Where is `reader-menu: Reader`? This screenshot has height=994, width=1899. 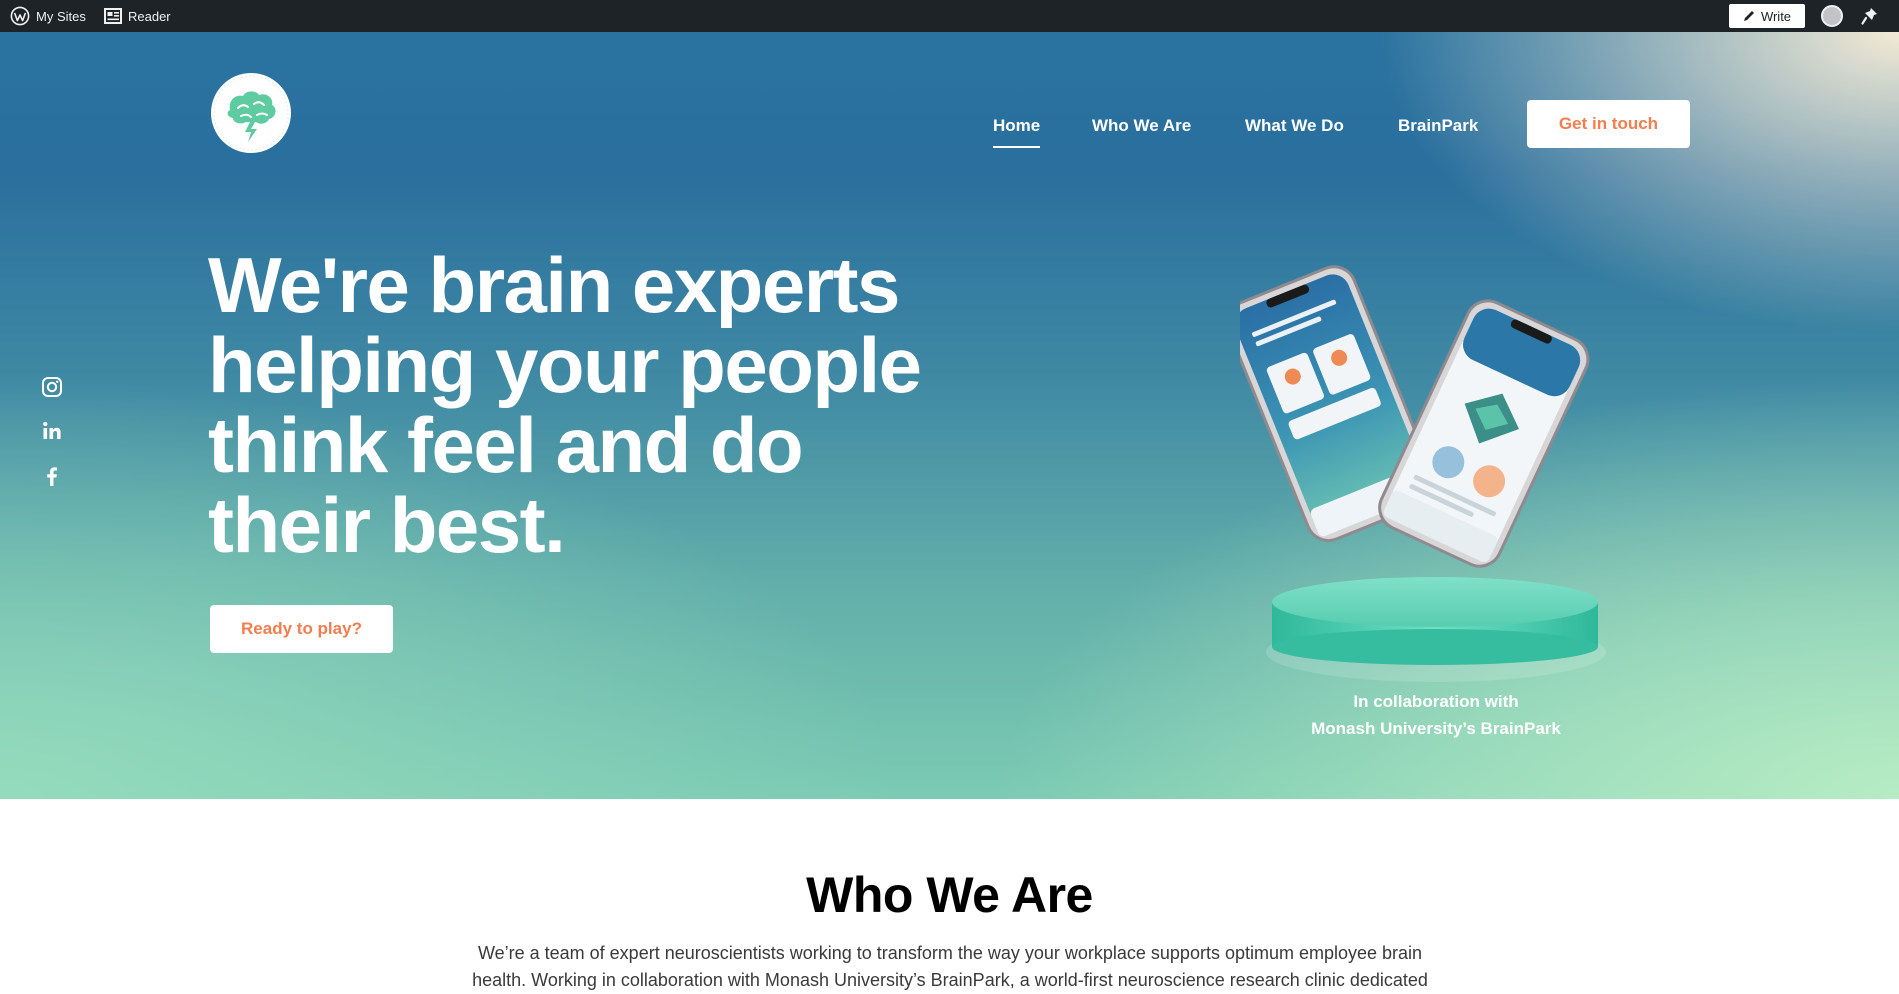
reader-menu: Reader is located at coordinates (137, 16).